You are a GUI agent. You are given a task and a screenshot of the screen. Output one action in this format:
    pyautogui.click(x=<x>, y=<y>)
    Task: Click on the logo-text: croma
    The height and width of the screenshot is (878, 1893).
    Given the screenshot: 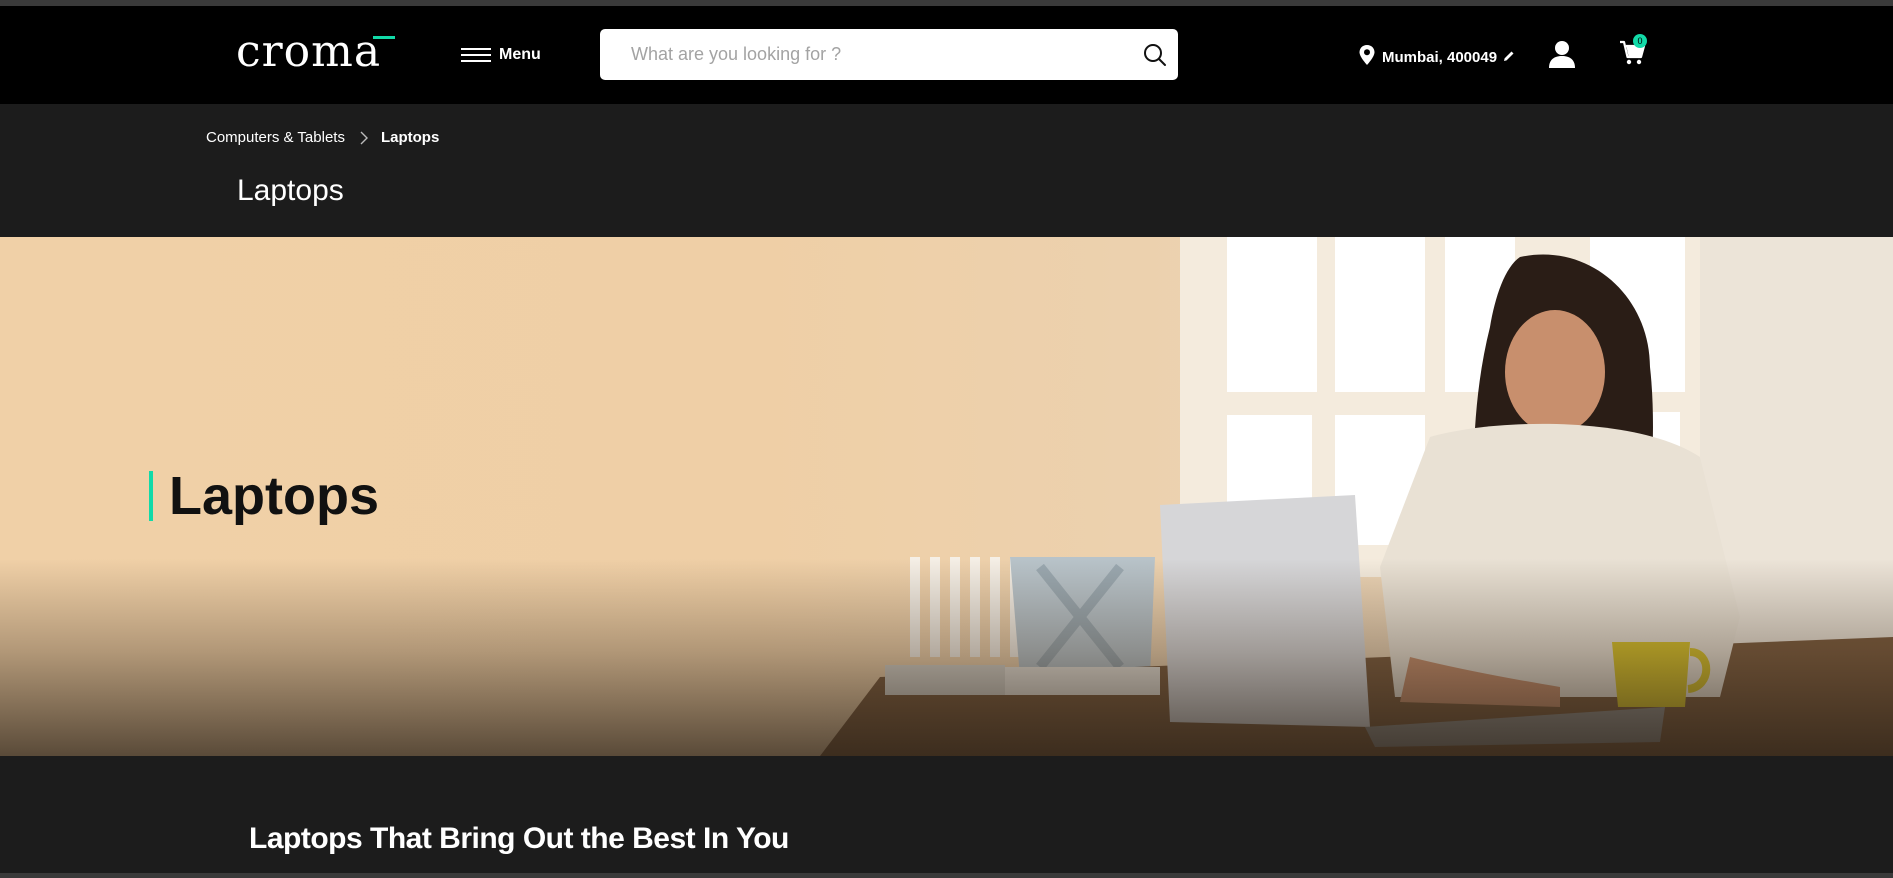 What is the action you would take?
    pyautogui.click(x=309, y=51)
    